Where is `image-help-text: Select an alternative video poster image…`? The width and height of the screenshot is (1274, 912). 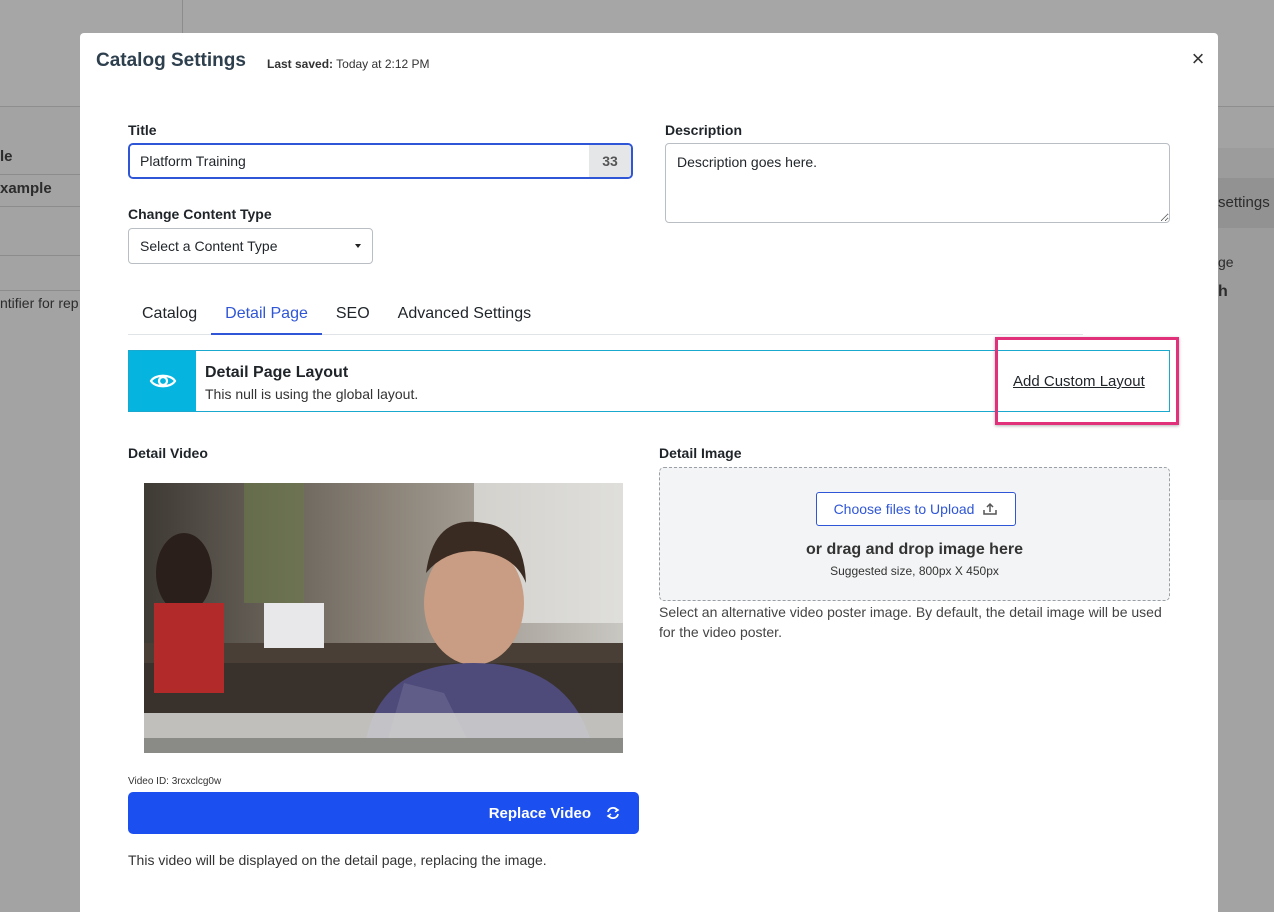 image-help-text: Select an alternative video poster image… is located at coordinates (910, 622).